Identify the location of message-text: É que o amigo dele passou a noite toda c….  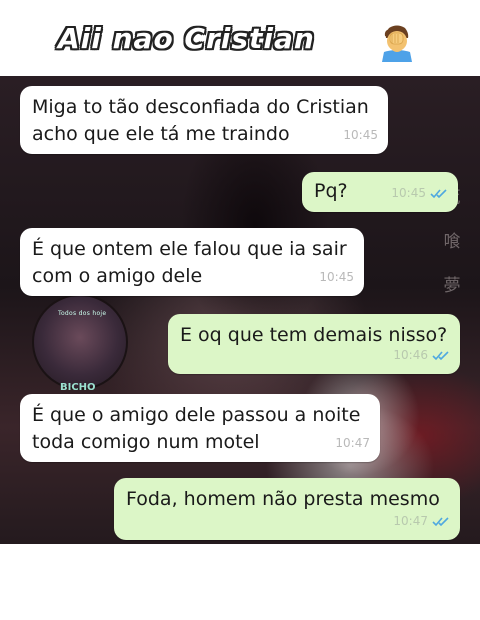
(196, 428).